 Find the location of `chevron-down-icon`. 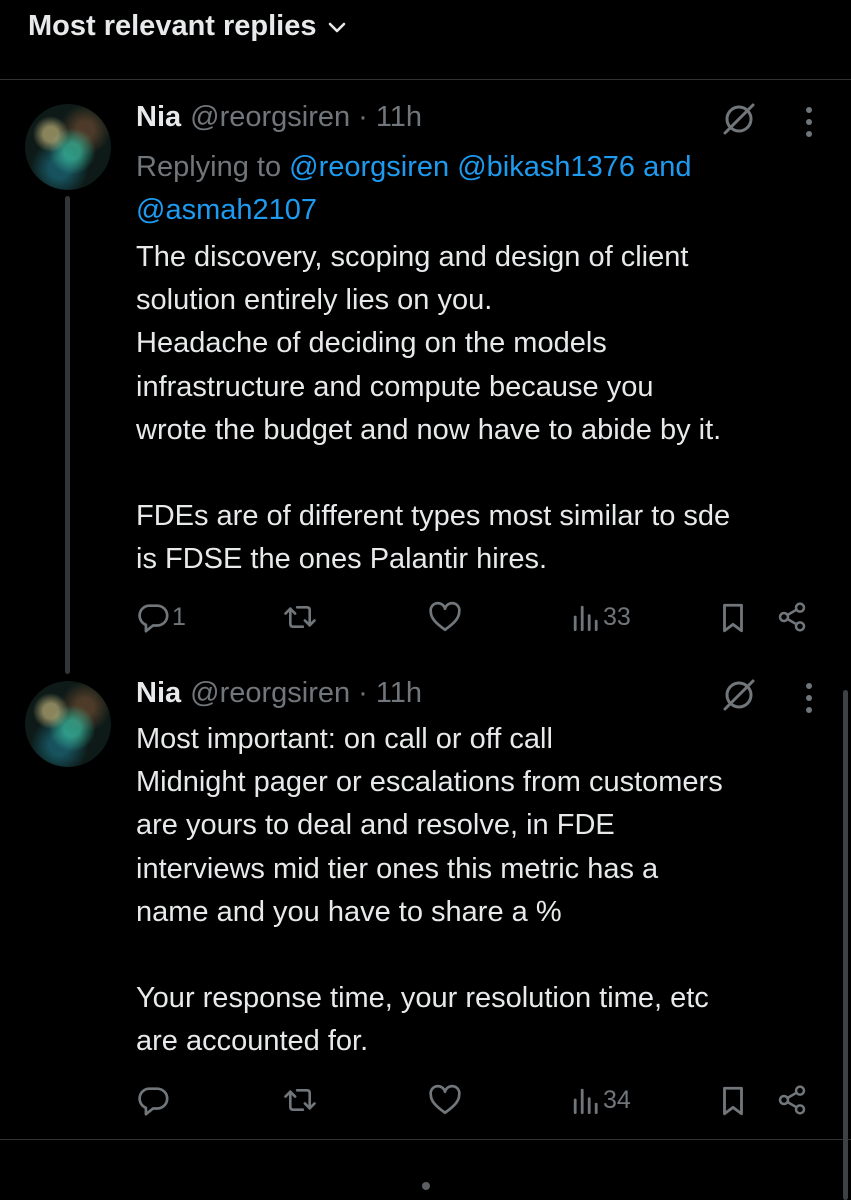

chevron-down-icon is located at coordinates (336, 27).